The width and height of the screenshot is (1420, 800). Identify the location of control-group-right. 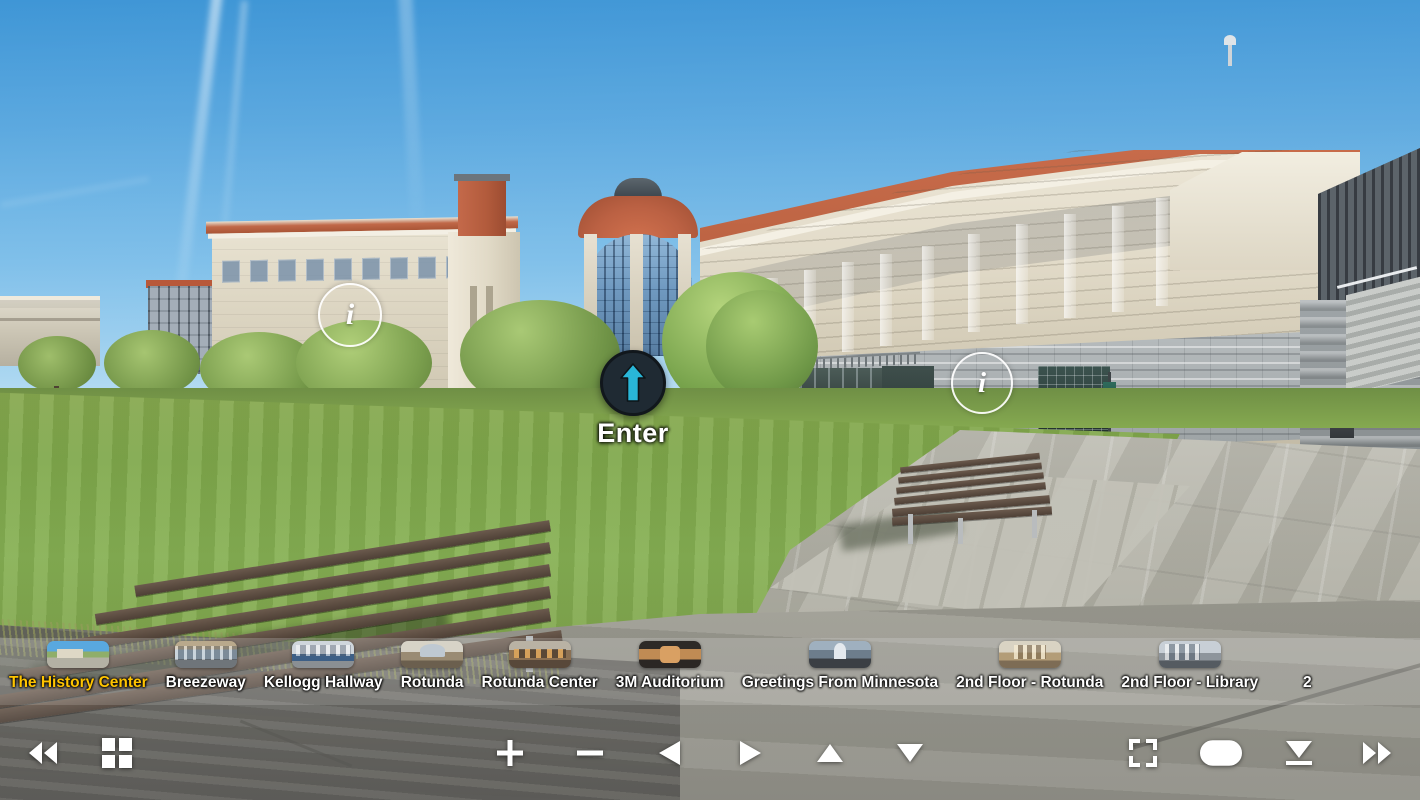
(1260, 753).